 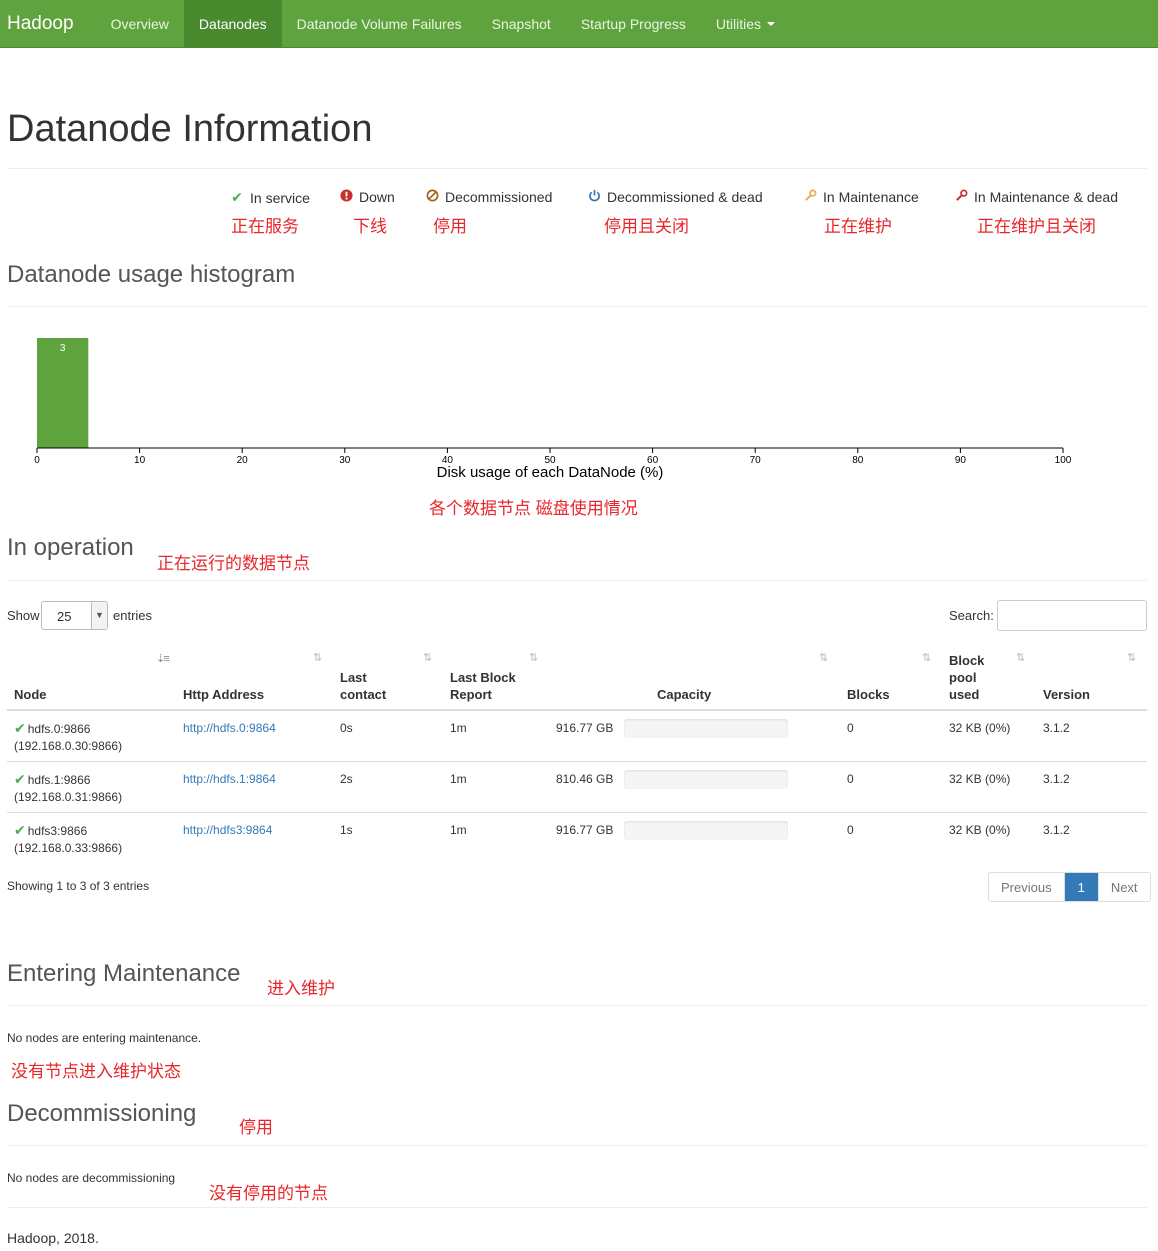 I want to click on column-block-pool-used: Block pool used, so click(x=966, y=677).